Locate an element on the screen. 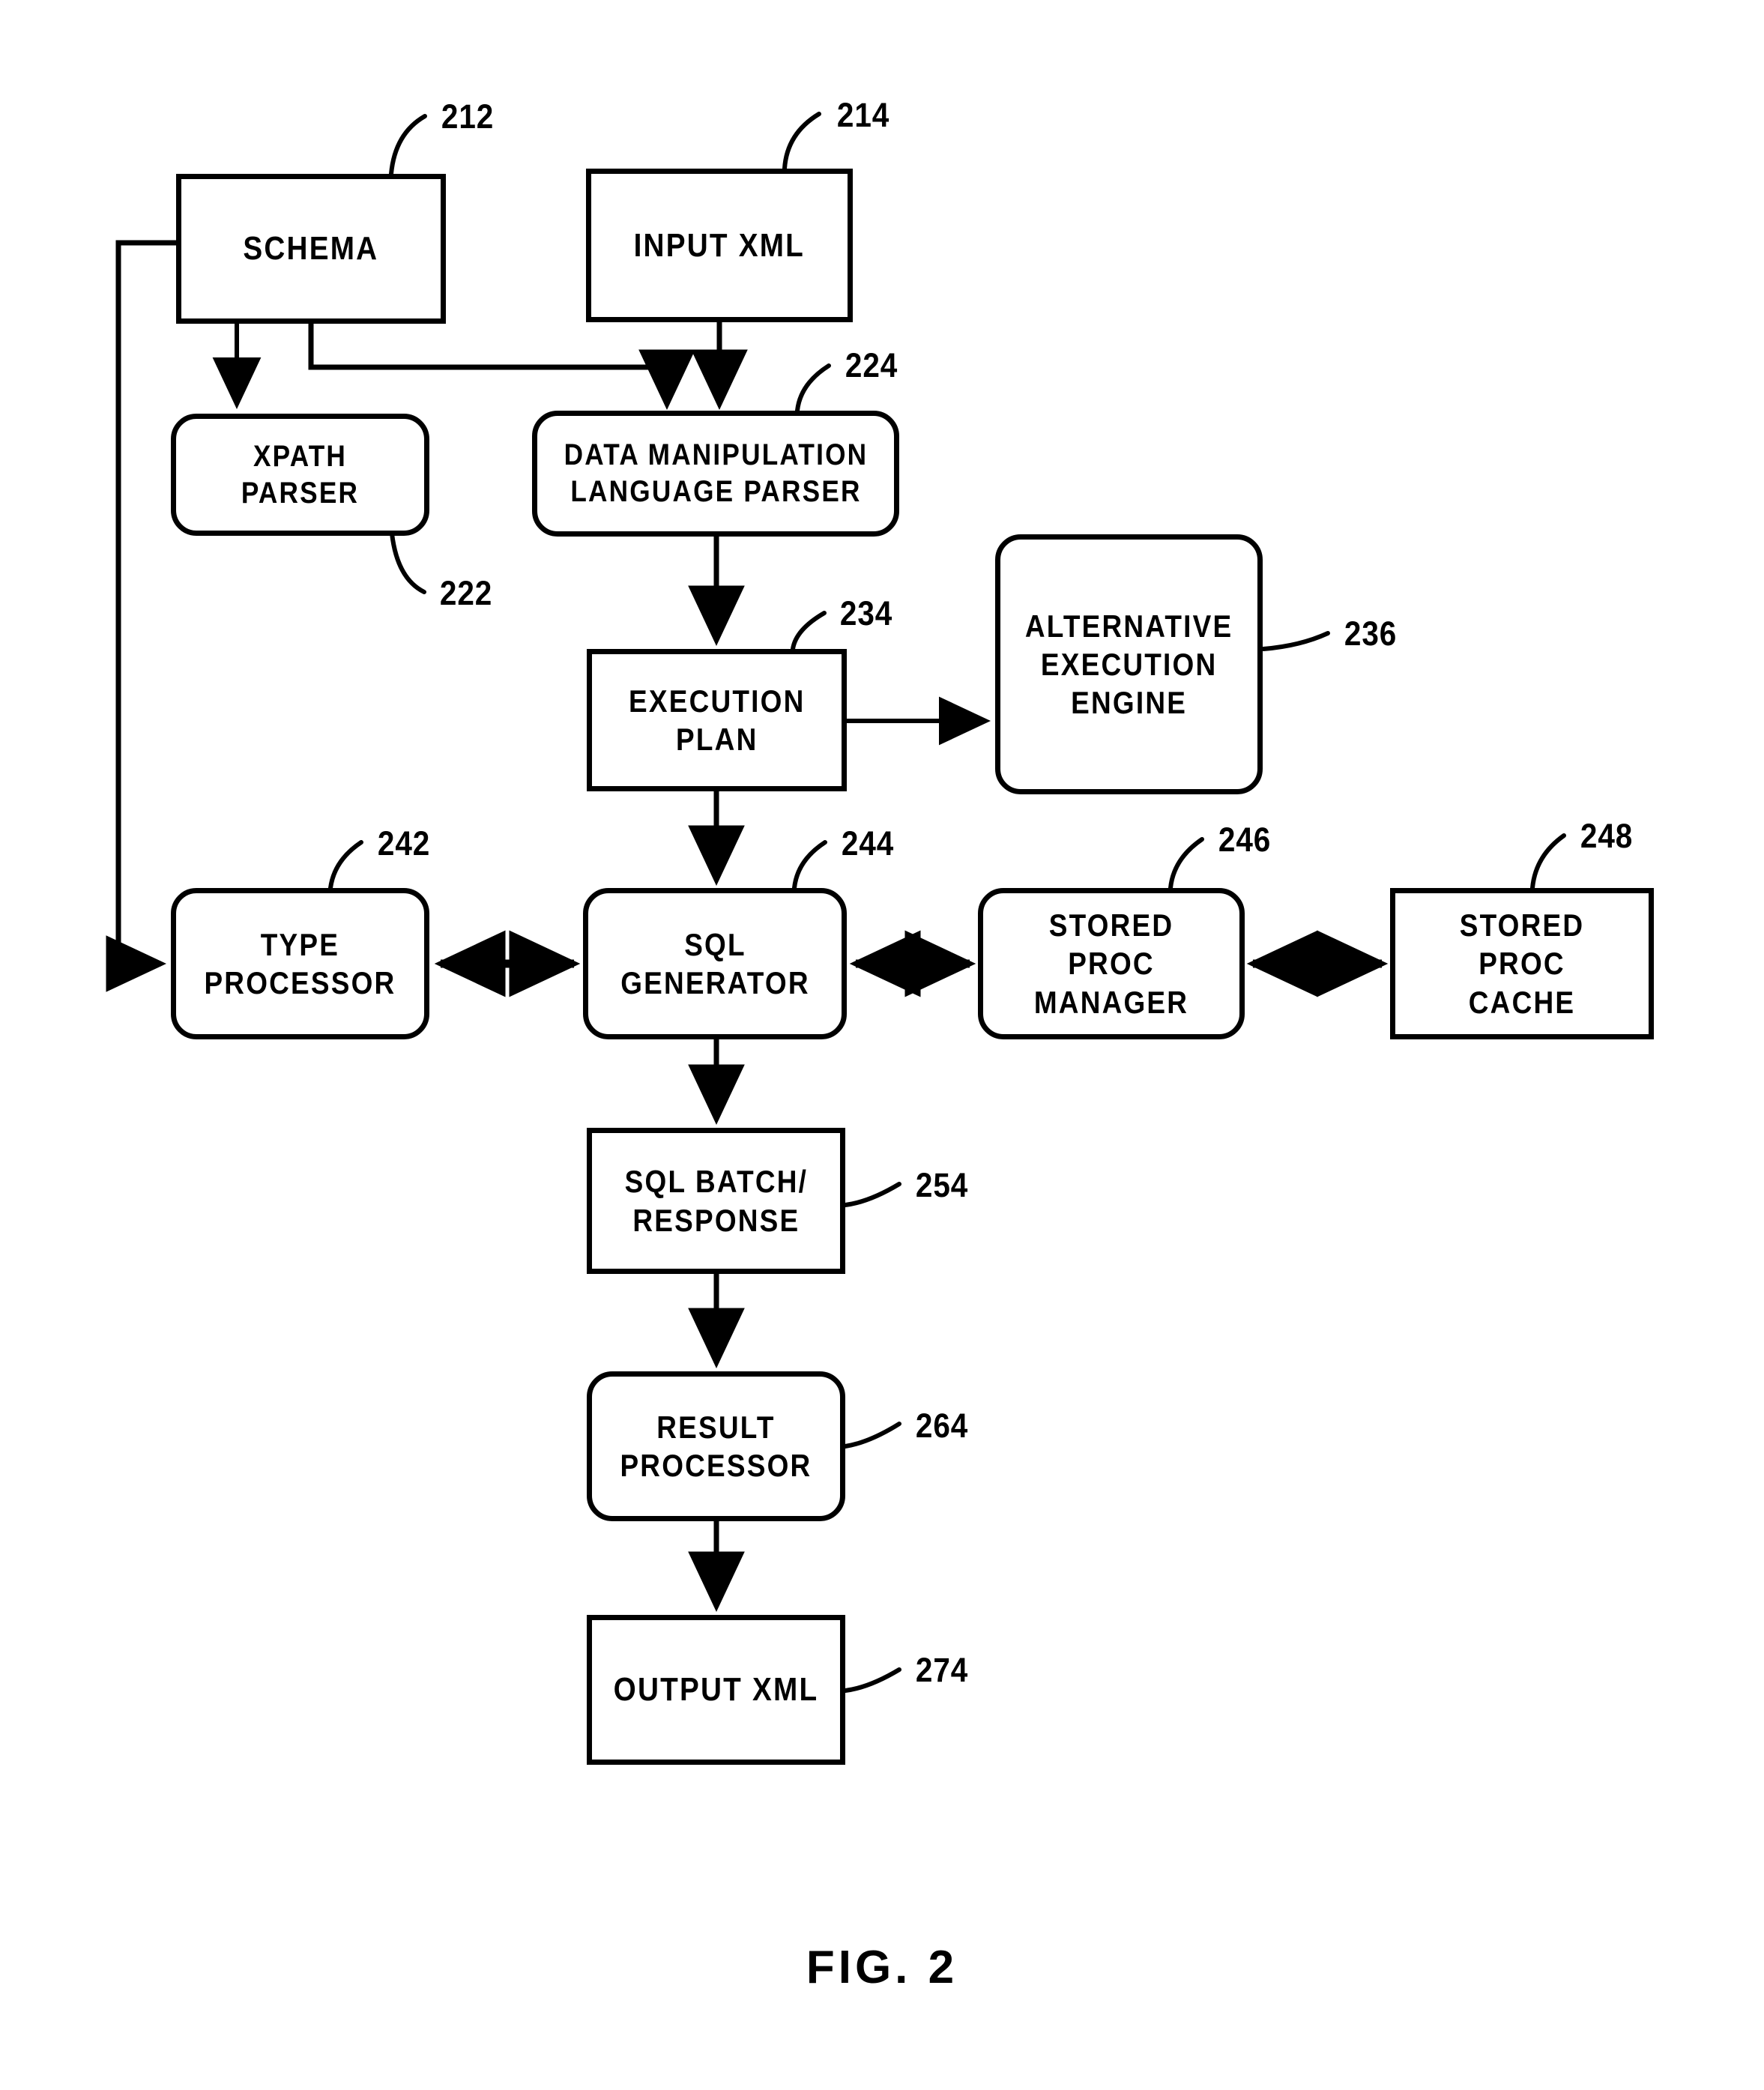  node-xpath-parser: XPATH PARSER is located at coordinates (300, 475).